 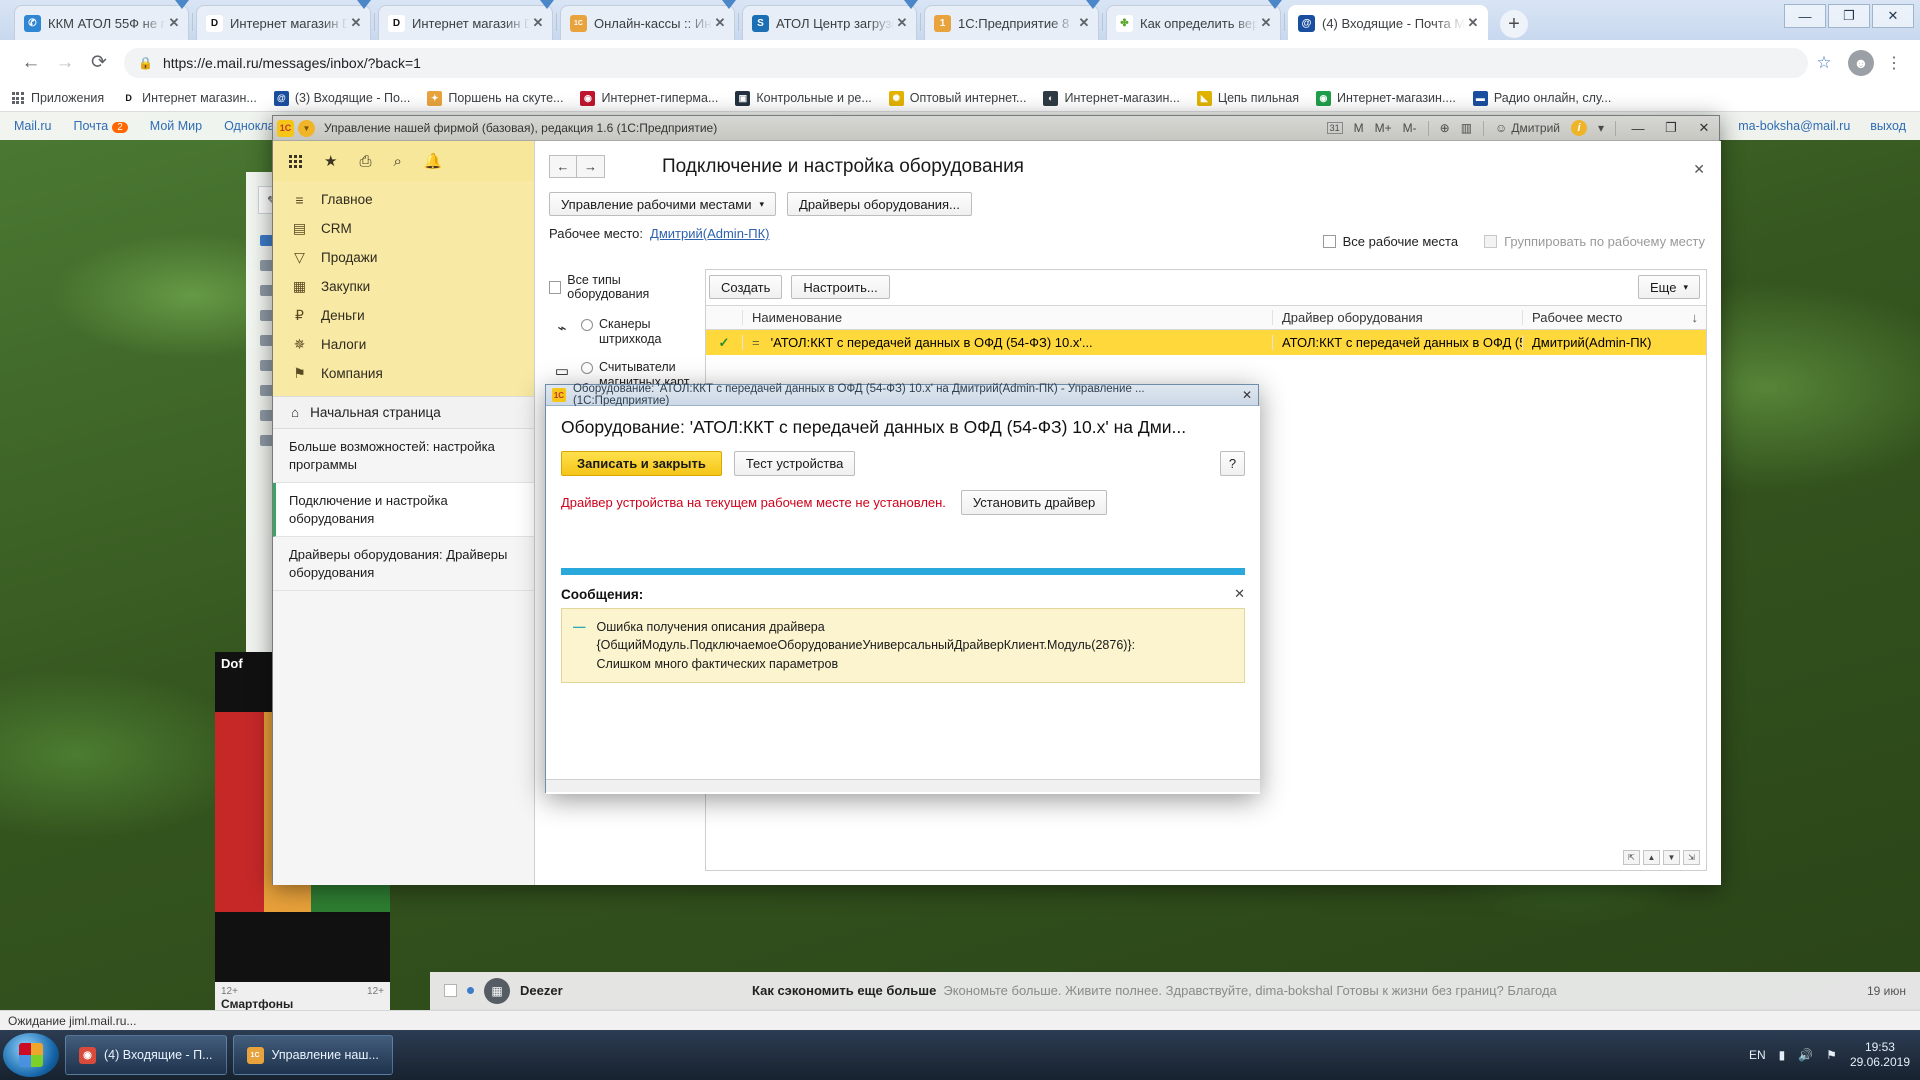 What do you see at coordinates (647, 22) in the screenshot?
I see `browser-tab: 1C Онлайн-кассы :: Инструкц ✕` at bounding box center [647, 22].